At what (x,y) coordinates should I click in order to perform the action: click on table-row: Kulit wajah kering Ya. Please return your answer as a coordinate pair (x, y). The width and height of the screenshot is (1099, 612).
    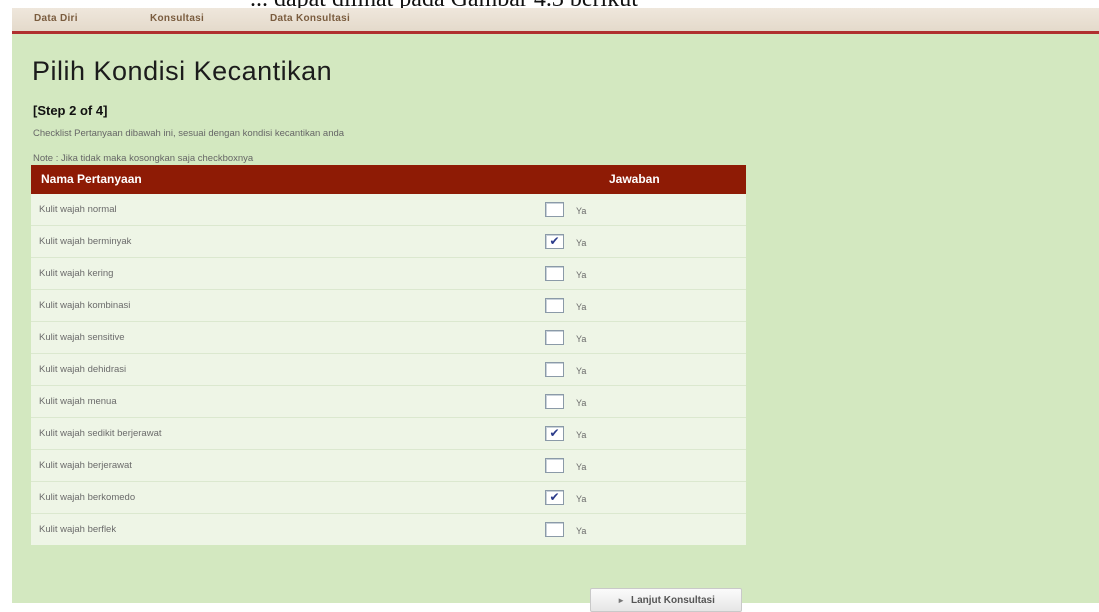
    Looking at the image, I should click on (388, 274).